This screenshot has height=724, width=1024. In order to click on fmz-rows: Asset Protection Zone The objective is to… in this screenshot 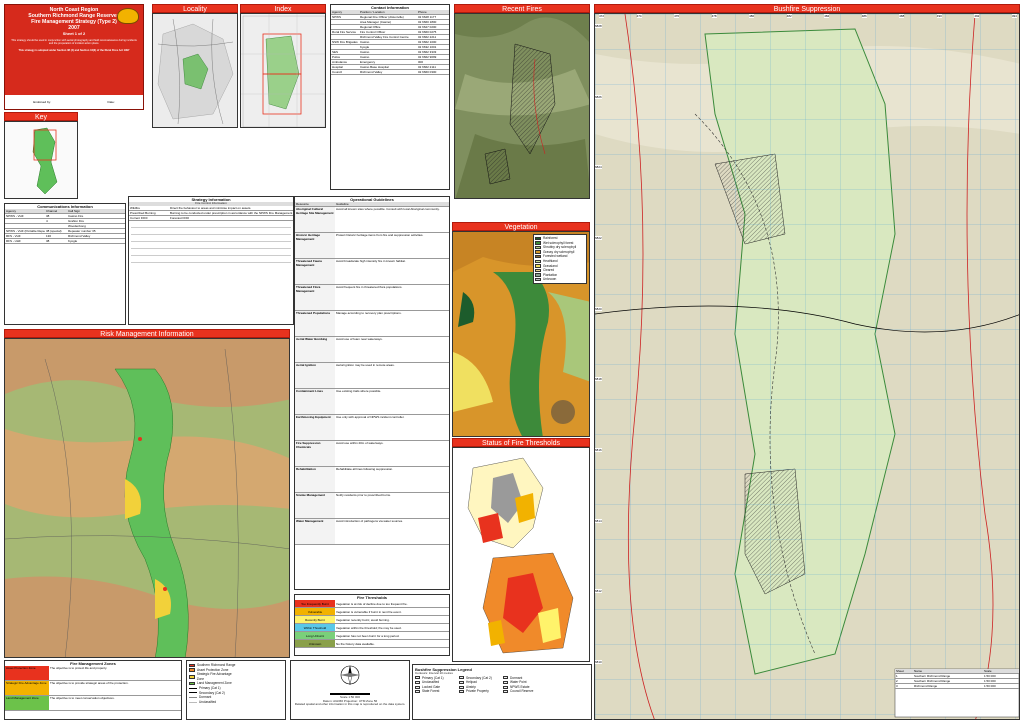, I will do `click(93, 688)`.